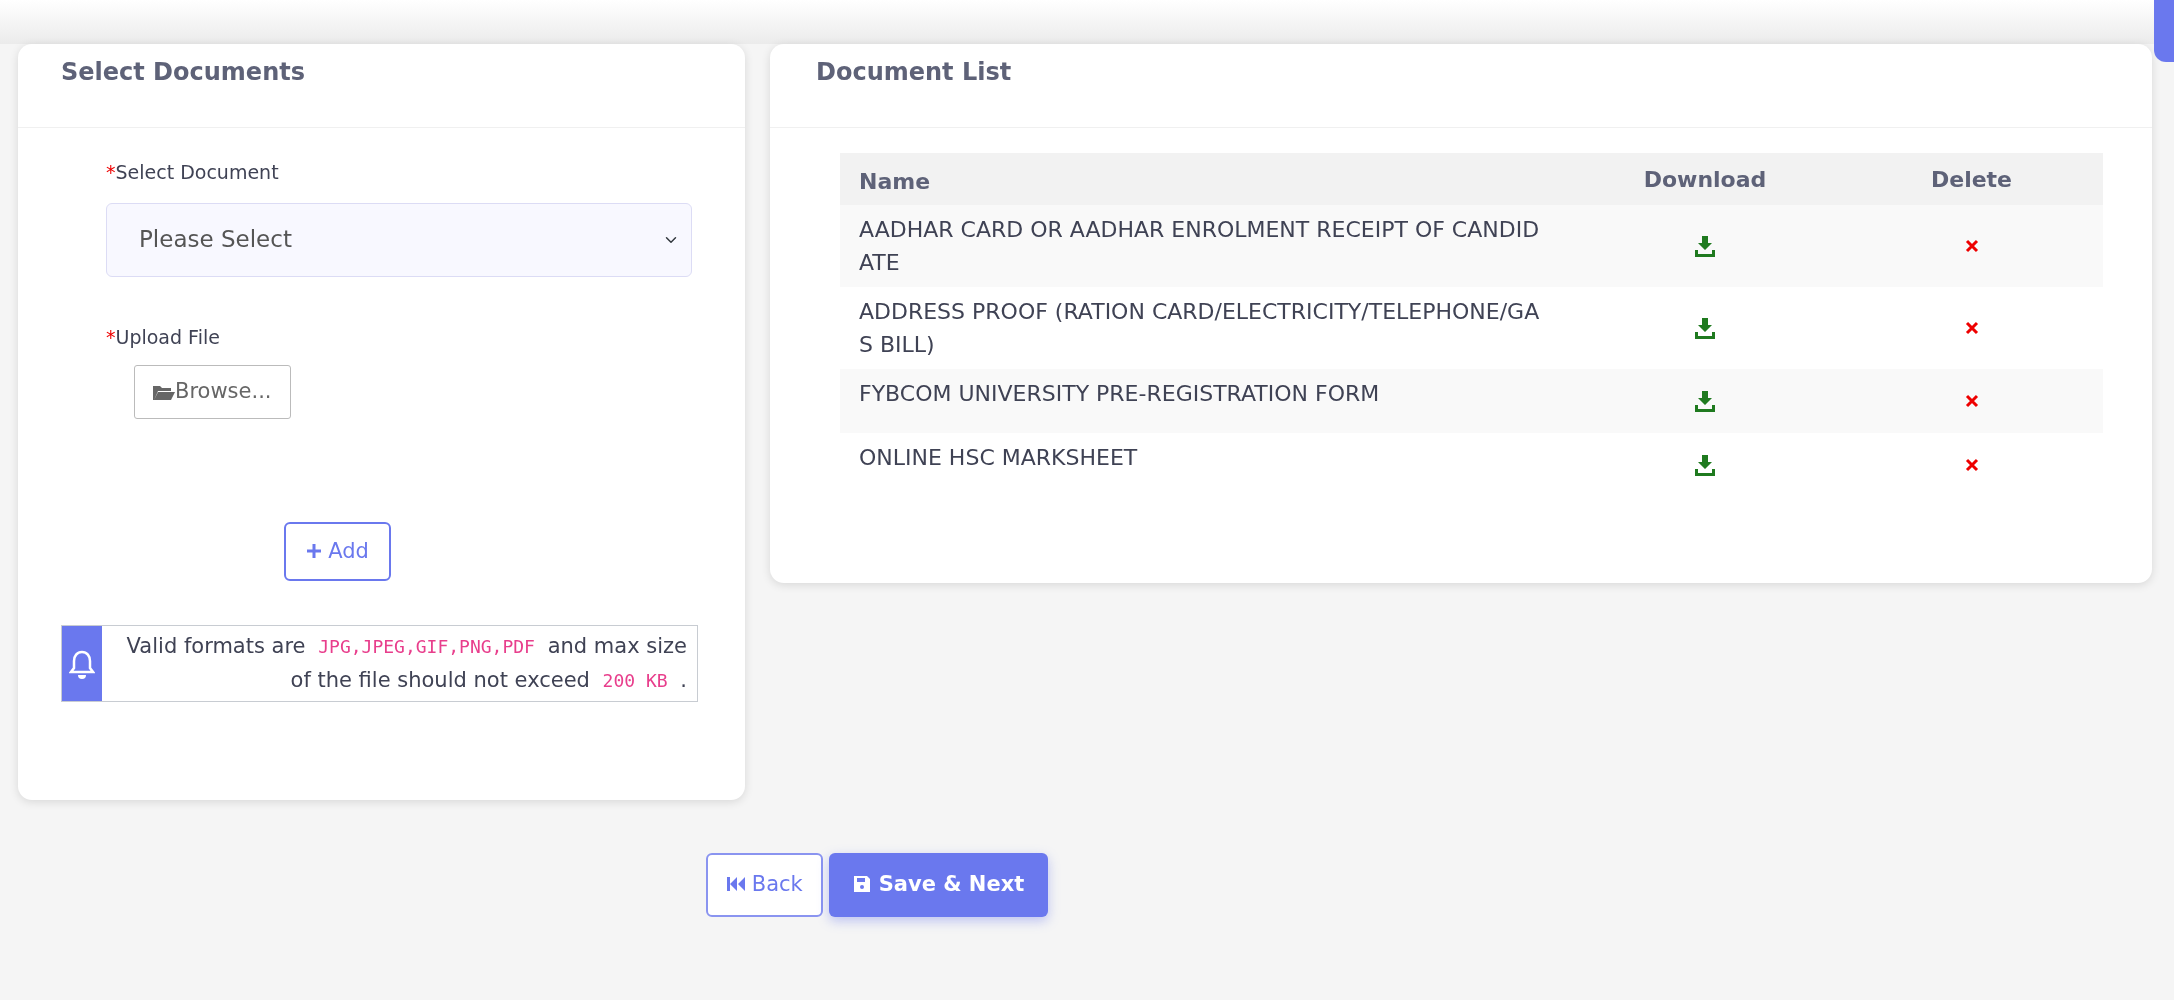  Describe the element at coordinates (1199, 246) in the screenshot. I see `table-cell-text: AADHAR CARD OR AADHAR ENROLMENT RECEIPT OF CANDIDATE` at that location.